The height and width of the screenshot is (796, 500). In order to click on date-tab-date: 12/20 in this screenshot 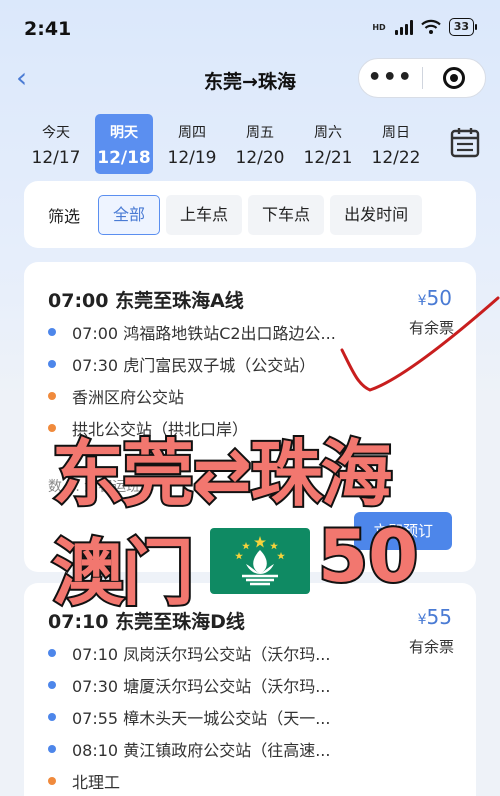, I will do `click(260, 158)`.